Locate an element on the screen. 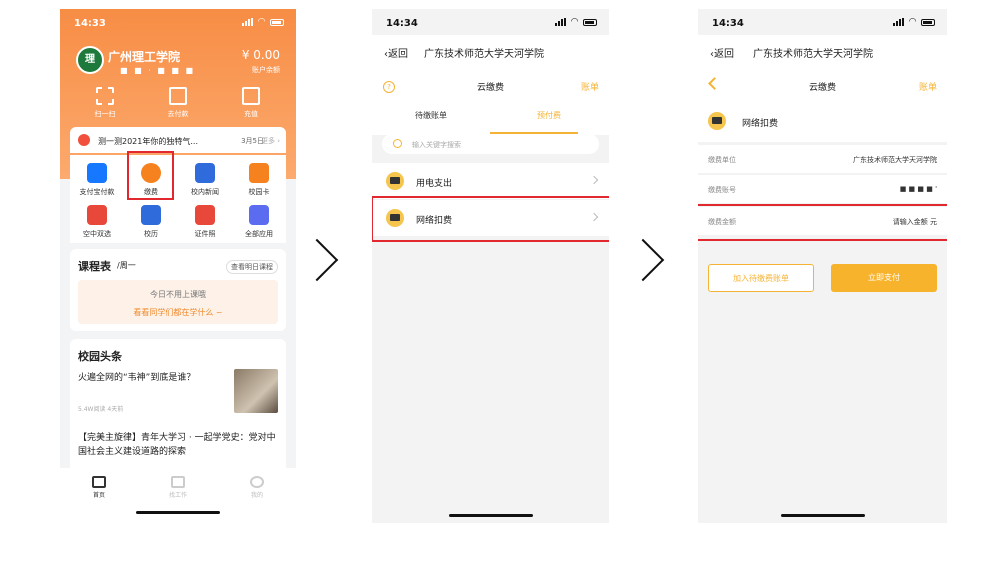 This screenshot has height=567, width=1005. campus-card-icon is located at coordinates (259, 173).